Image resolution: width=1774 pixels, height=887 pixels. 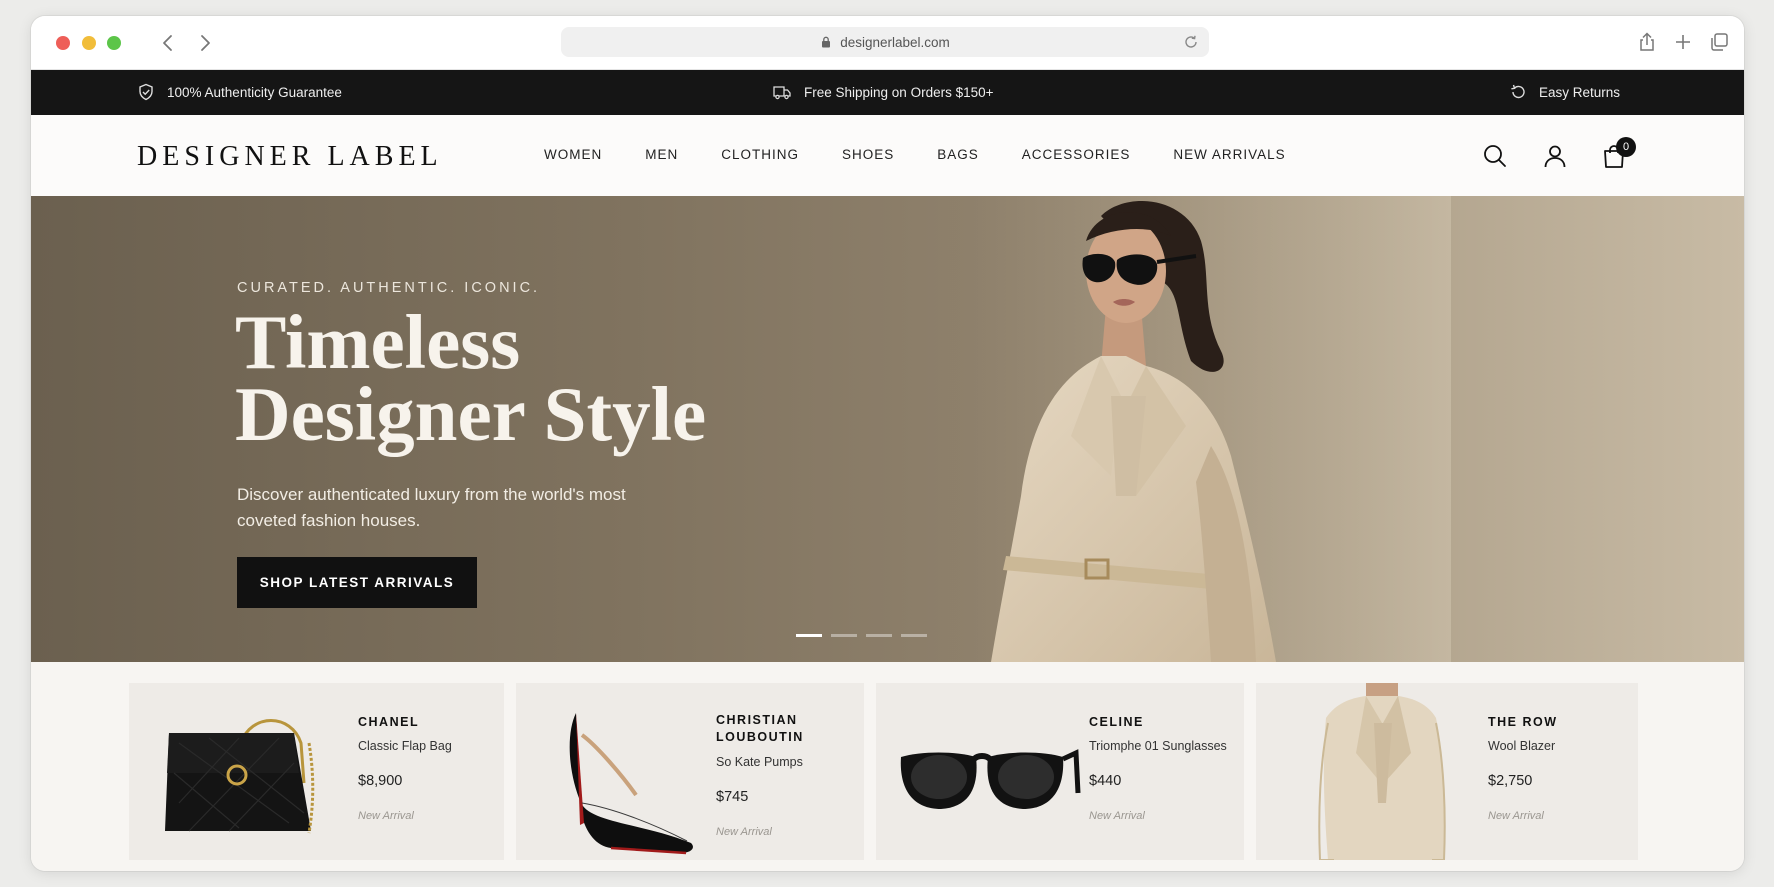 What do you see at coordinates (234, 771) in the screenshot?
I see `product-image-bag` at bounding box center [234, 771].